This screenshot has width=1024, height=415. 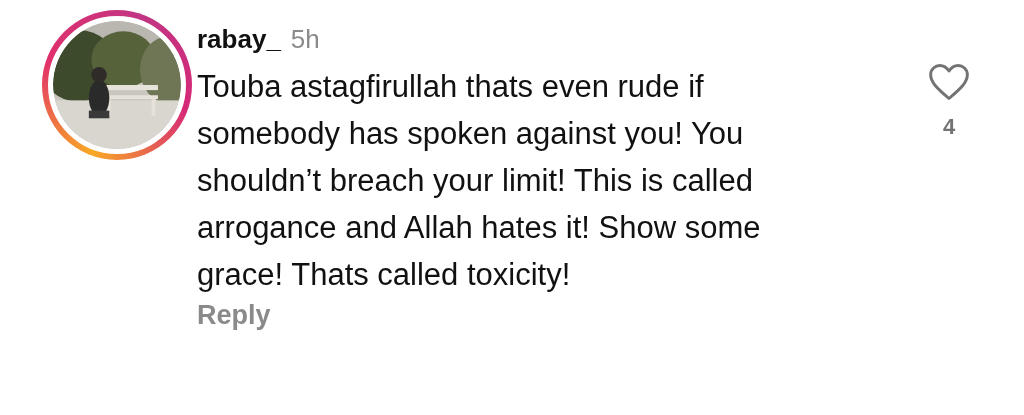 What do you see at coordinates (239, 39) in the screenshot?
I see `username: rabay_` at bounding box center [239, 39].